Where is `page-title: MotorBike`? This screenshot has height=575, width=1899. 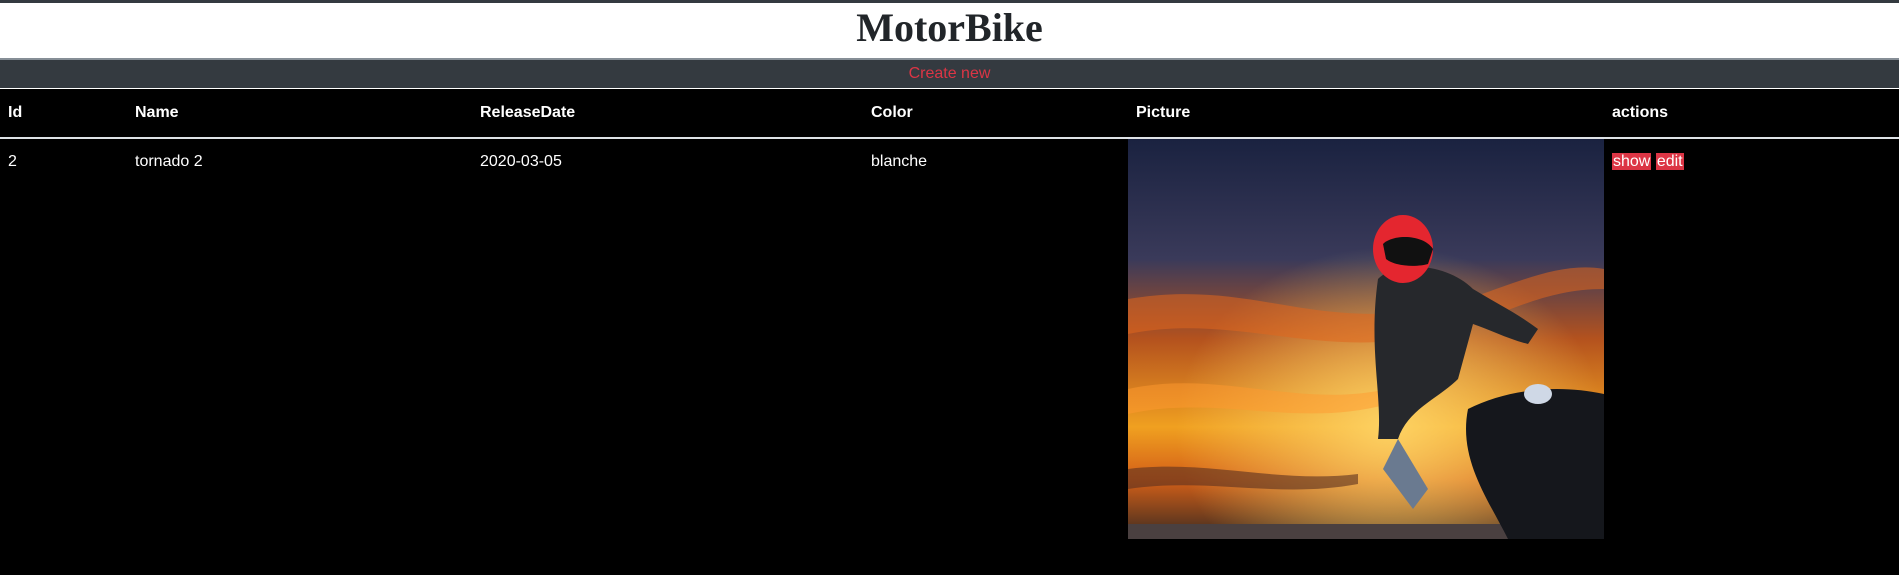 page-title: MotorBike is located at coordinates (949, 27).